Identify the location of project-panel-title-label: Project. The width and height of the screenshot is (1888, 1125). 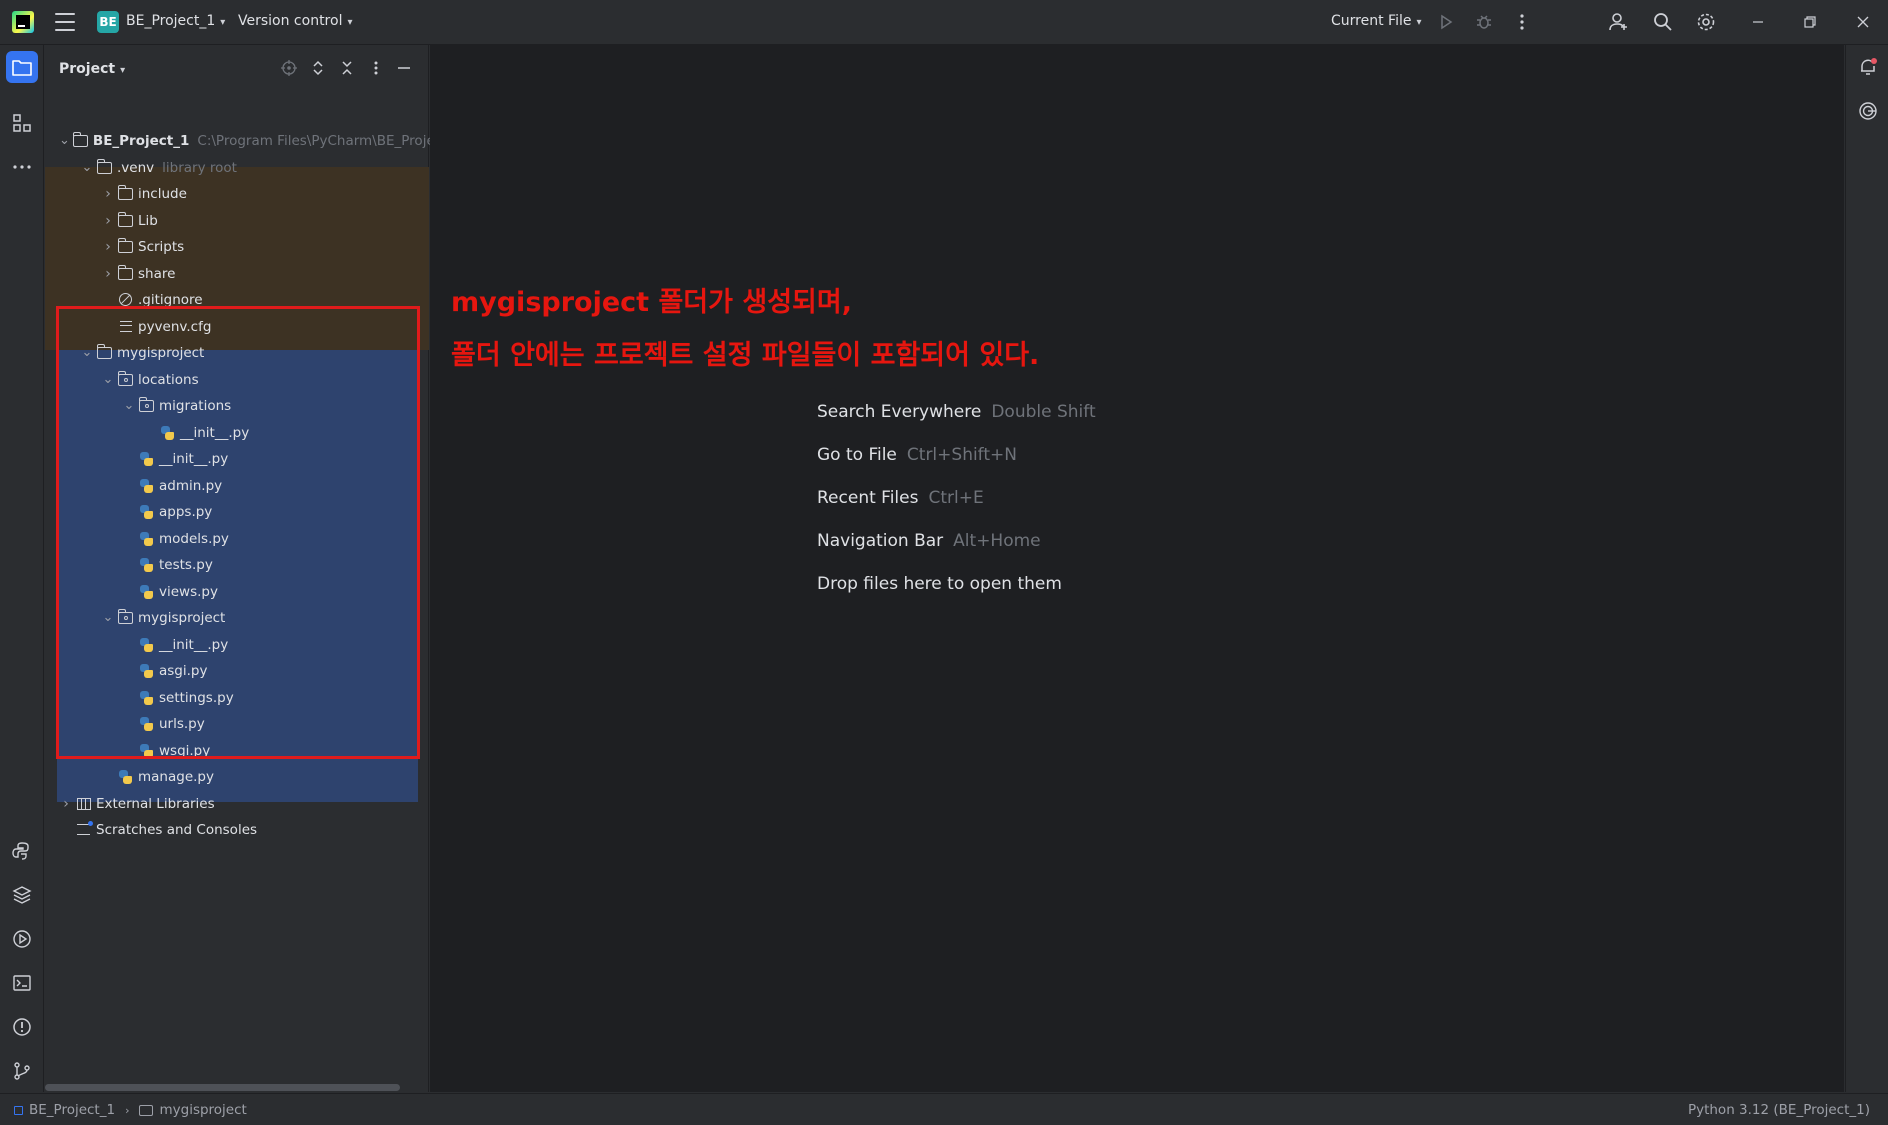
(87, 69).